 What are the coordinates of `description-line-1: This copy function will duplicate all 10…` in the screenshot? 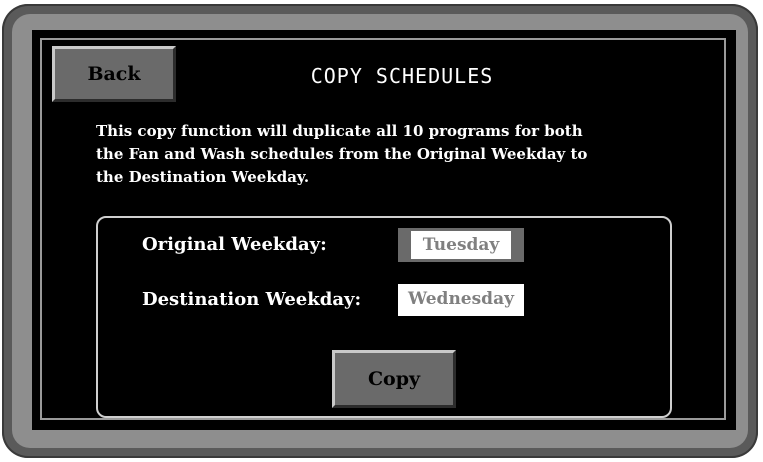 It's located at (339, 131).